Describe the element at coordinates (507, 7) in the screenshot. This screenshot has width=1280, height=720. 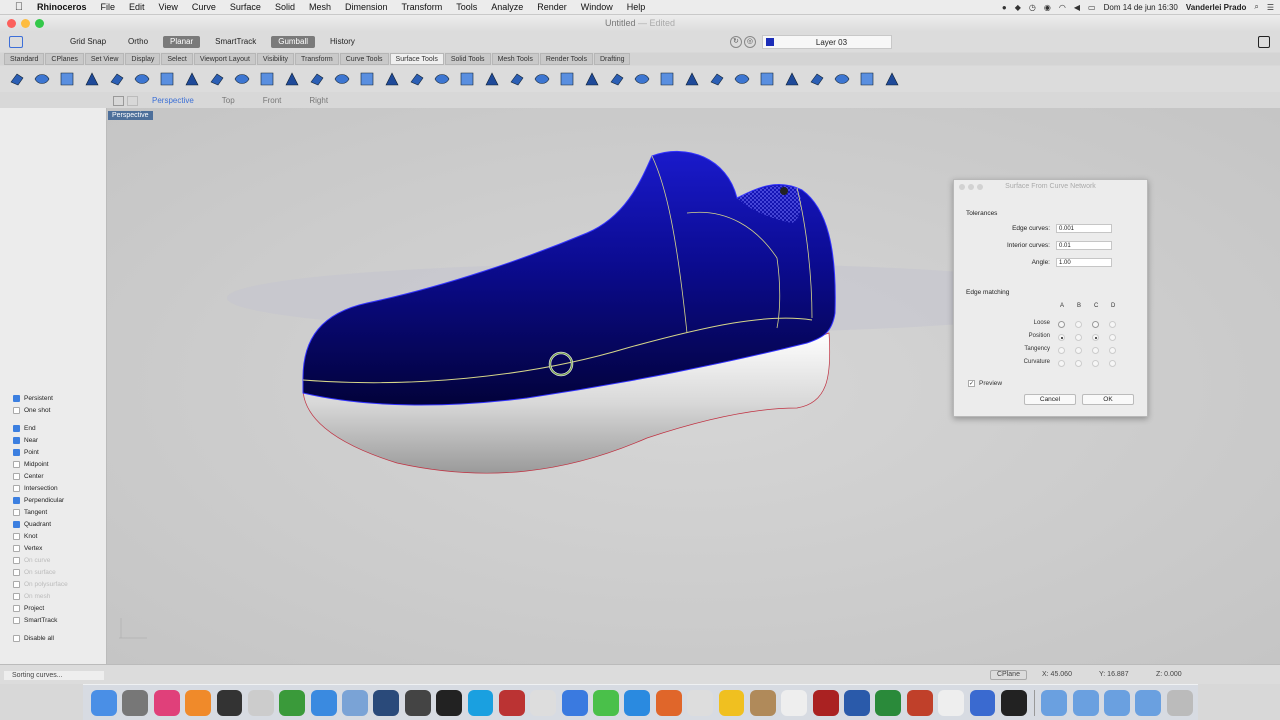
I see `menu-analyze: Analyze` at that location.